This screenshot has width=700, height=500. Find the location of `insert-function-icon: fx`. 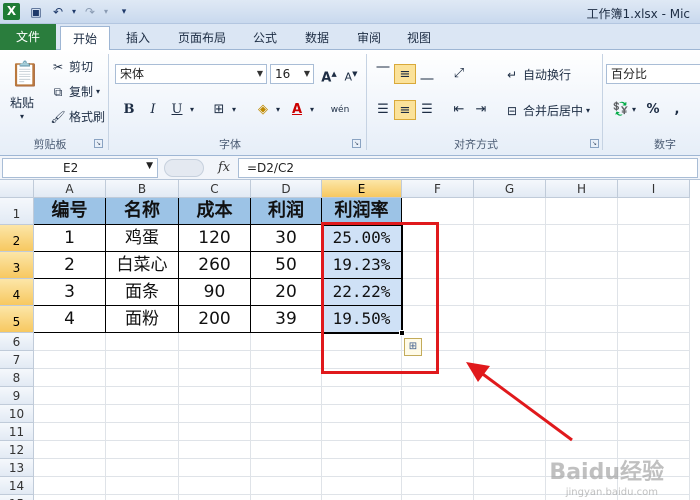

insert-function-icon: fx is located at coordinates (224, 167).